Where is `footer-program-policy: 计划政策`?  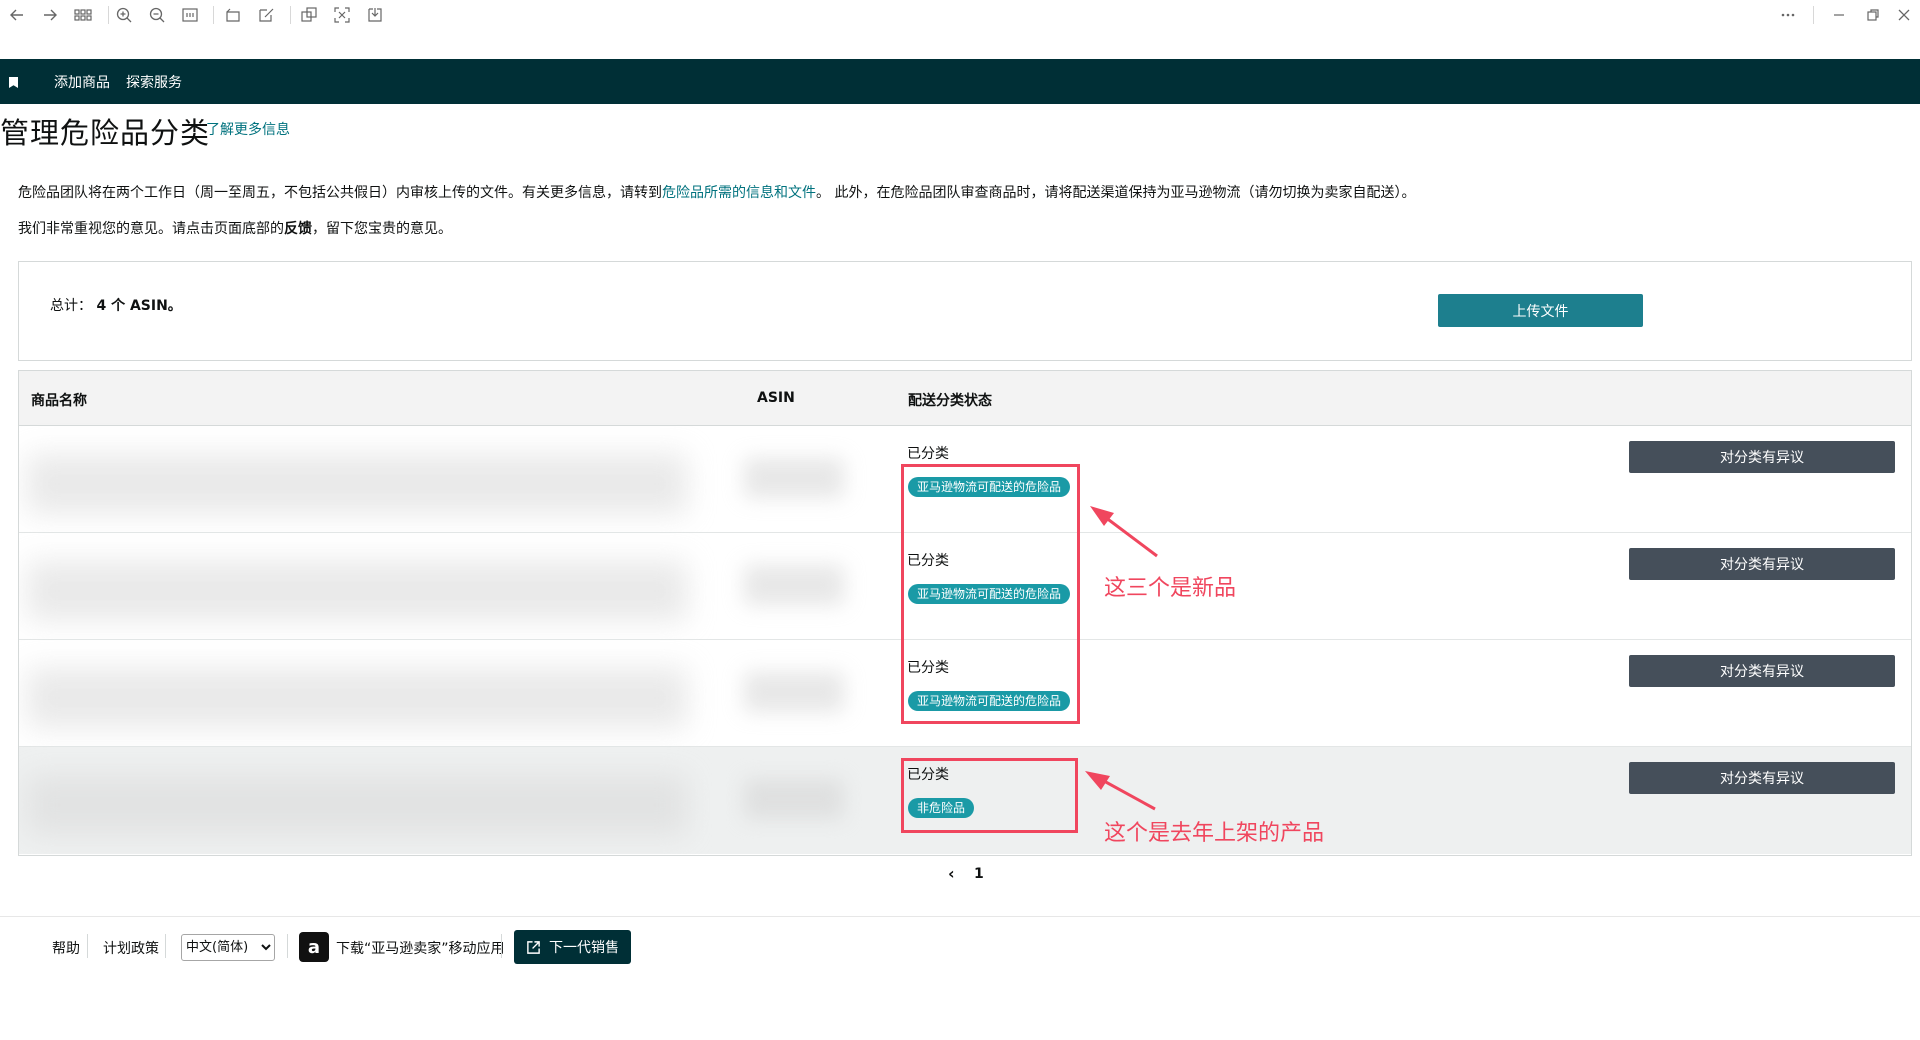 footer-program-policy: 计划政策 is located at coordinates (131, 948).